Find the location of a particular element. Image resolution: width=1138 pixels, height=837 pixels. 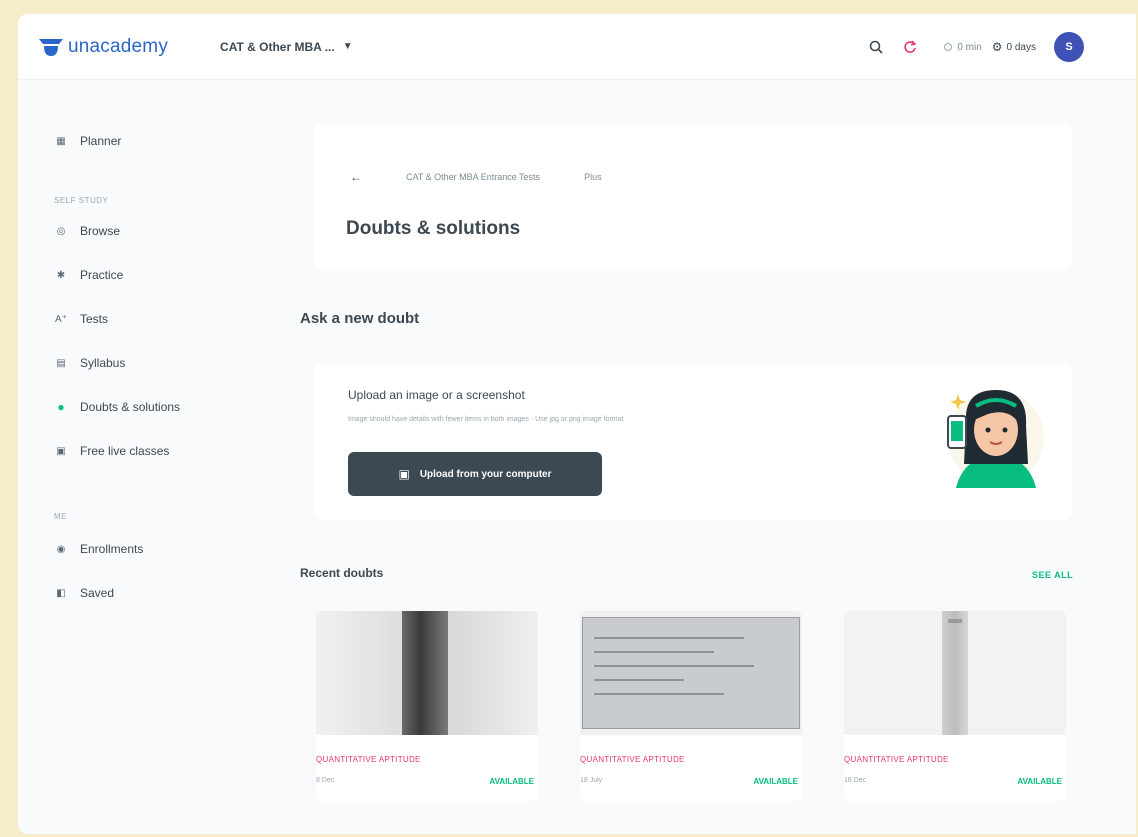

watch-time-streak: 0 min is located at coordinates (963, 47).